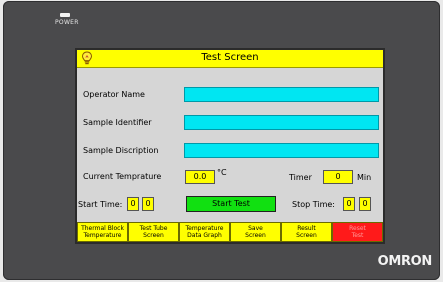 Image resolution: width=443 pixels, height=282 pixels. I want to click on result-screen-button: Result Screen, so click(306, 232).